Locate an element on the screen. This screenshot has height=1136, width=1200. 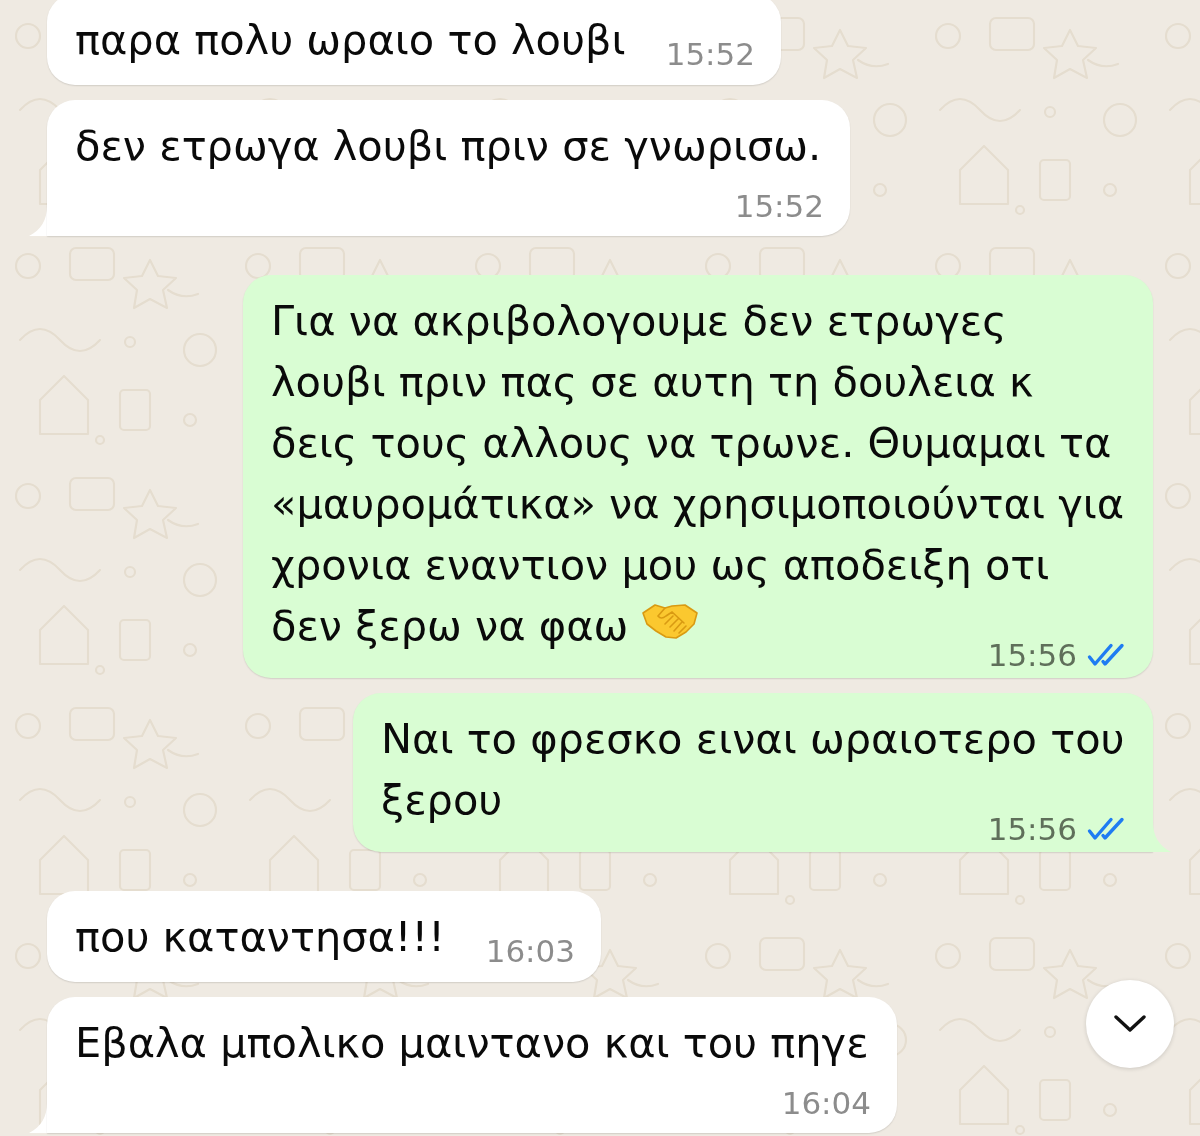
message-time: 16:03 is located at coordinates (530, 951).